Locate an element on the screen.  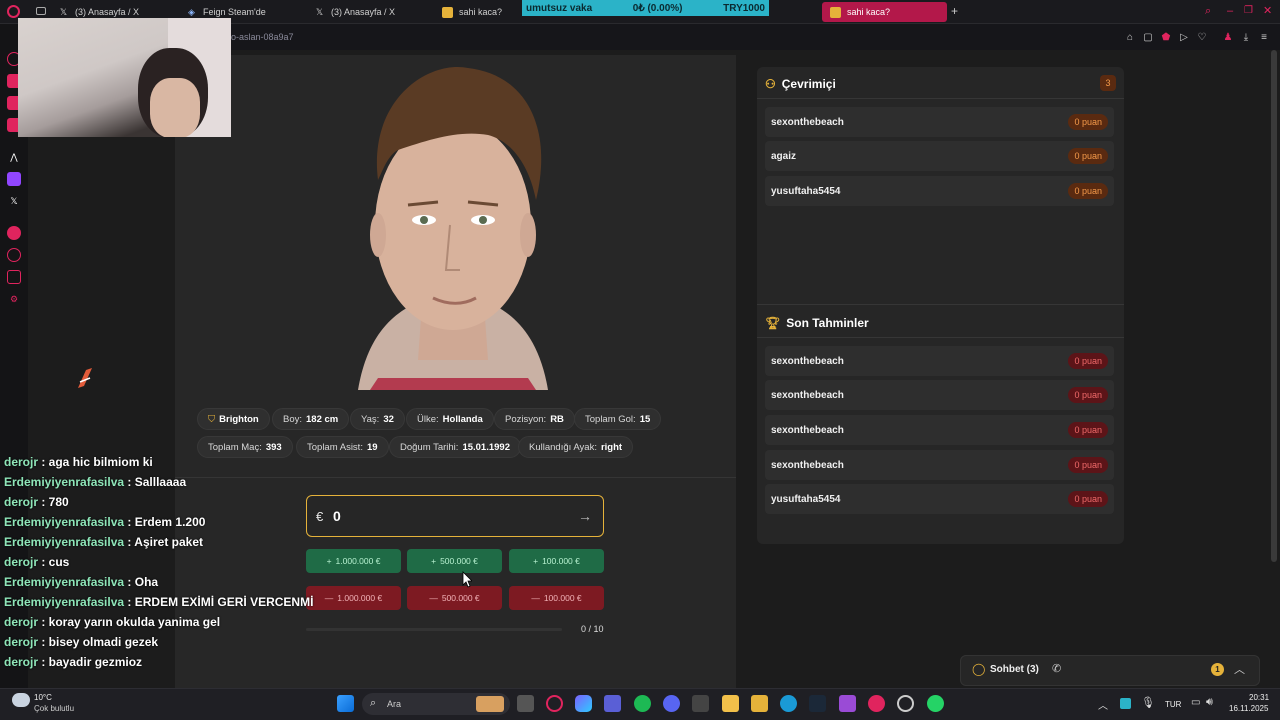
download-icon: ⤓ is located at coordinates (1246, 37).